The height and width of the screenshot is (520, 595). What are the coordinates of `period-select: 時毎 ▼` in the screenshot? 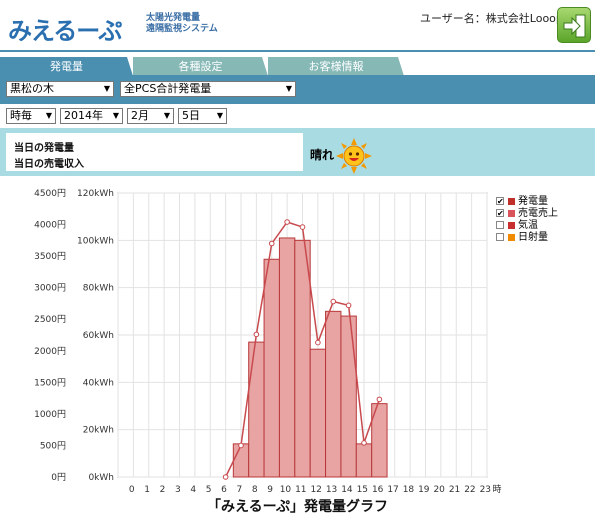 It's located at (31, 116).